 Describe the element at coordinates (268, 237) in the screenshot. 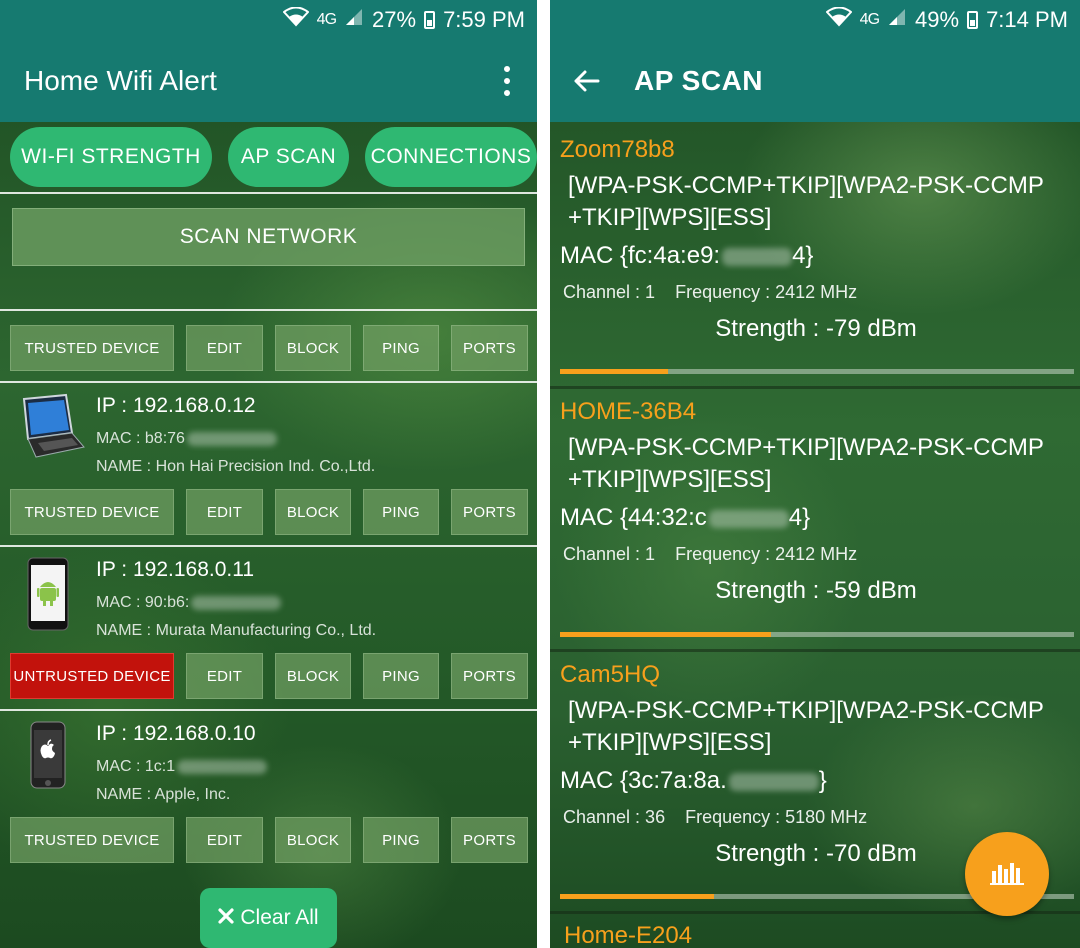

I see `scan-network-button: SCAN NETWORK` at that location.